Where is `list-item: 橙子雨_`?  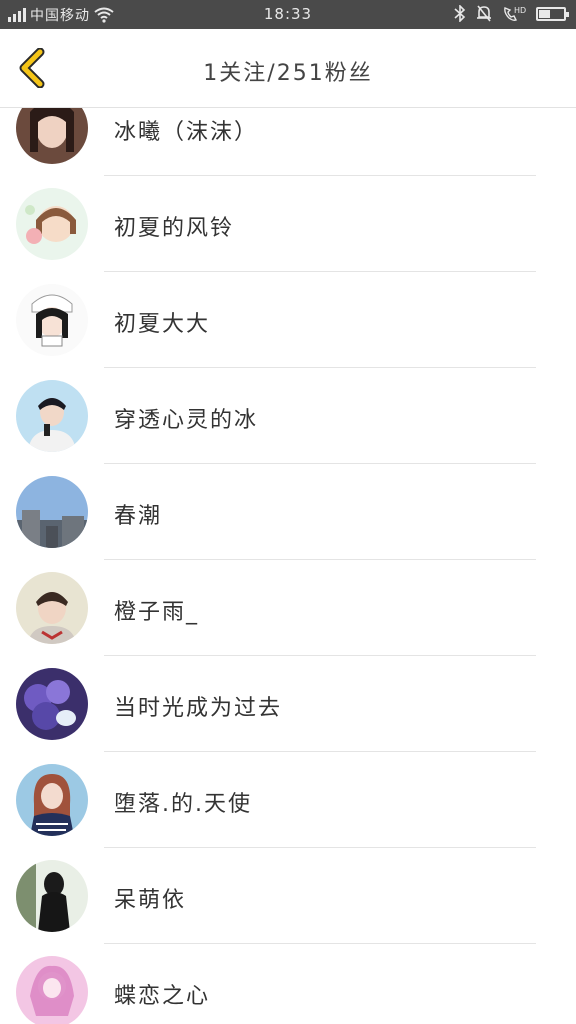 list-item: 橙子雨_ is located at coordinates (288, 608).